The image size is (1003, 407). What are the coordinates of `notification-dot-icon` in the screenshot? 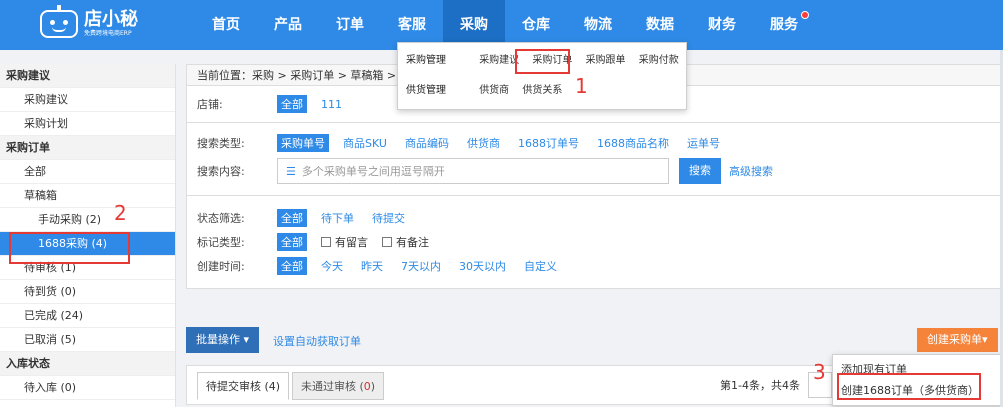 It's located at (805, 15).